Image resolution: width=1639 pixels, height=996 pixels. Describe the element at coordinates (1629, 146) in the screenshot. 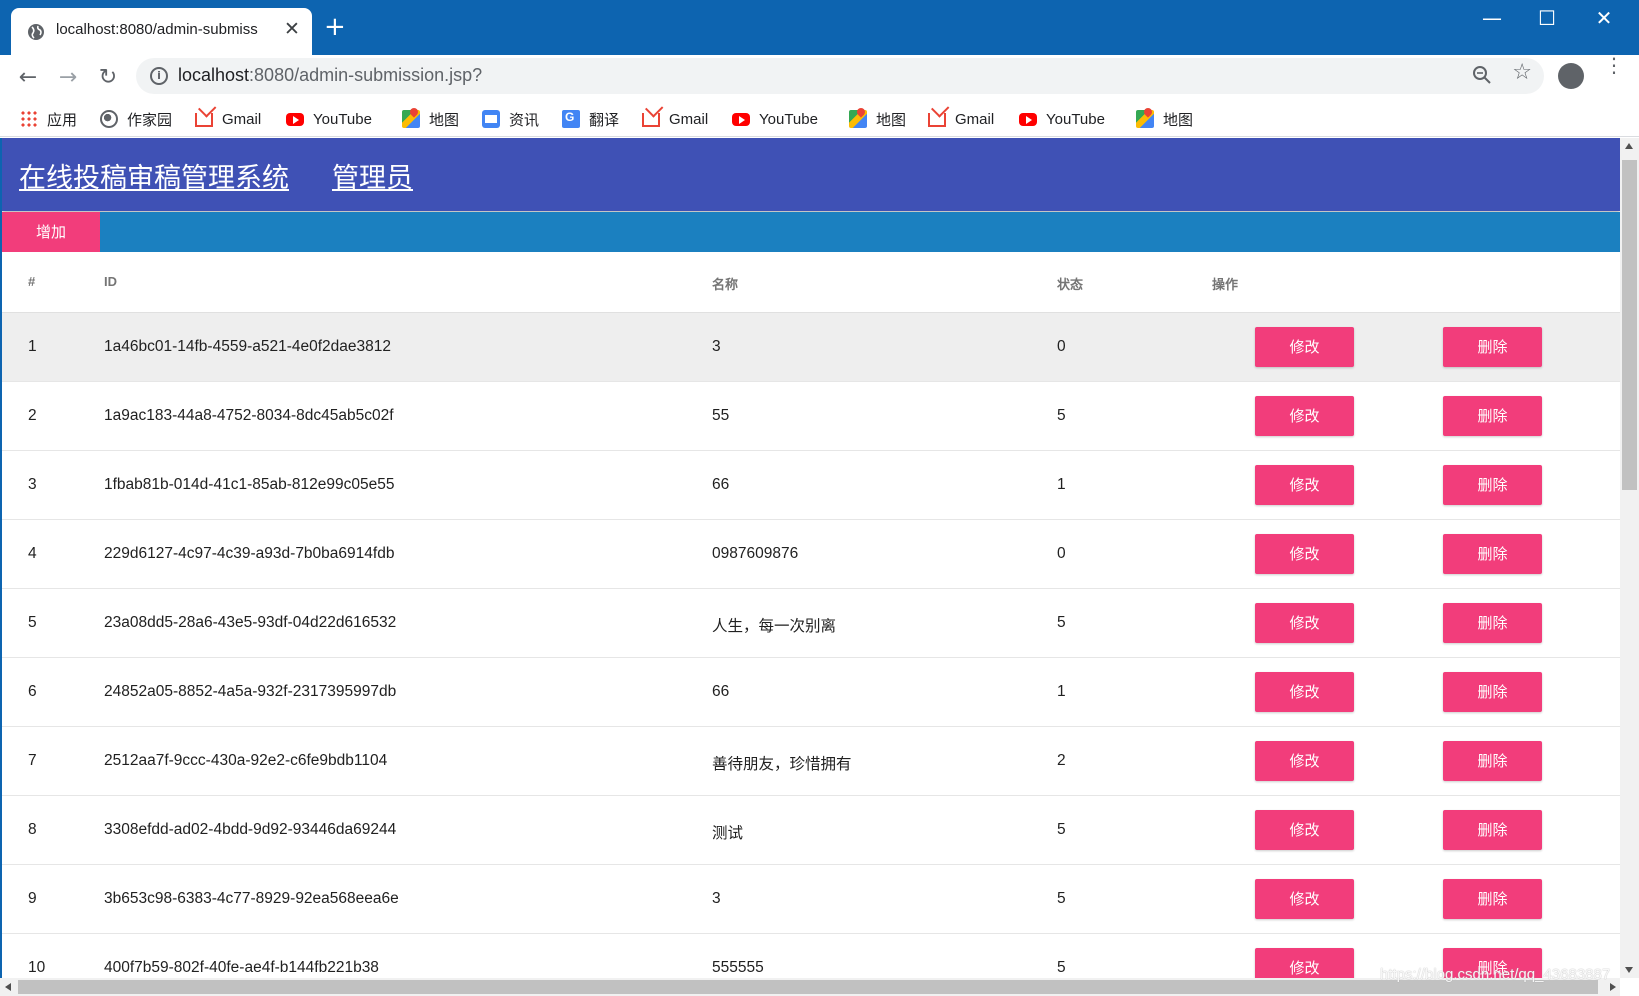

I see `scroll-up-arrow-icon` at that location.